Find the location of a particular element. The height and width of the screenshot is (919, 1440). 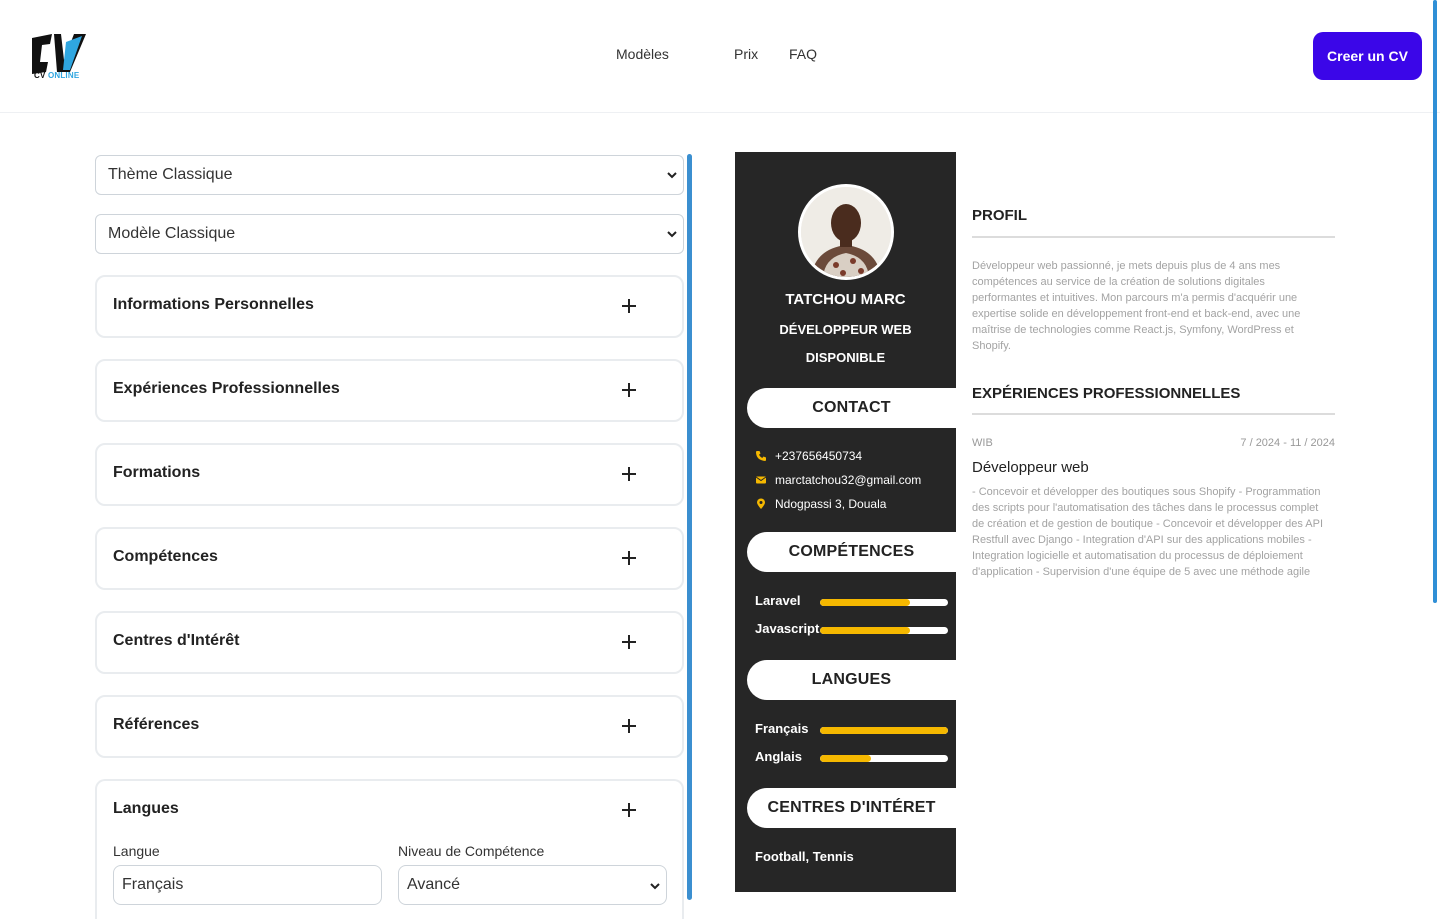

section-title: Formations is located at coordinates (157, 472).